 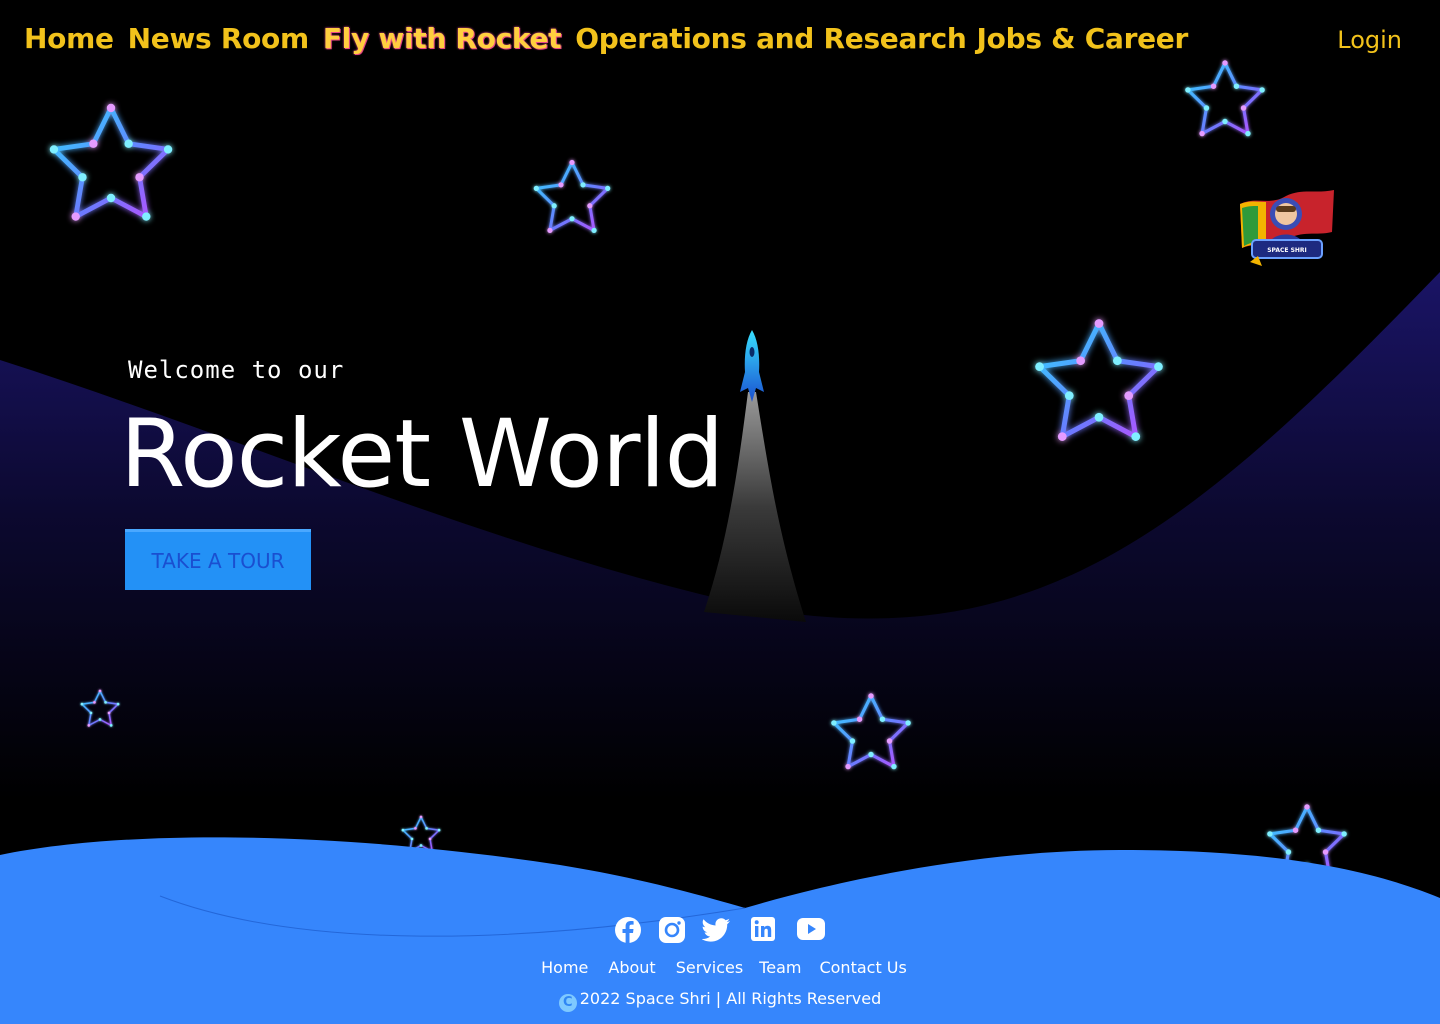 I want to click on footer-link-home: Home, so click(x=564, y=967).